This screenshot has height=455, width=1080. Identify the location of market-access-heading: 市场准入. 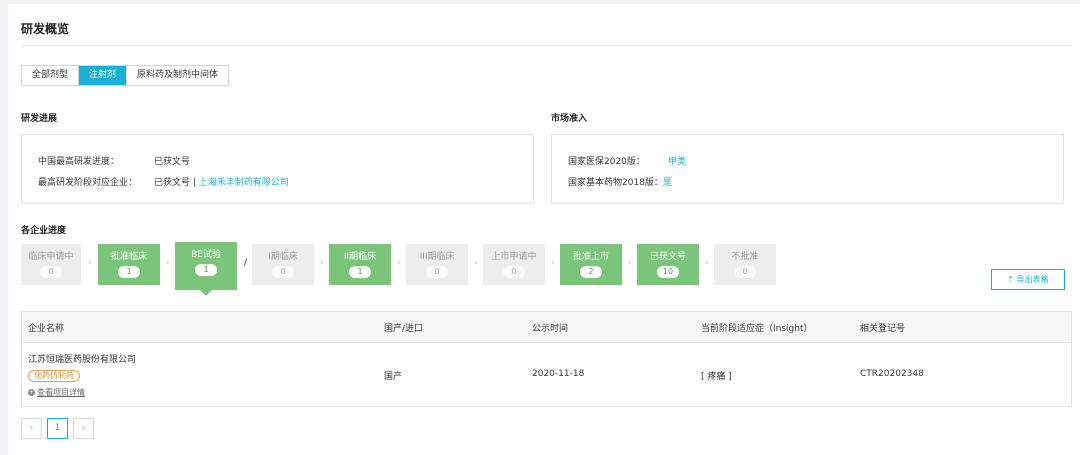
(569, 119).